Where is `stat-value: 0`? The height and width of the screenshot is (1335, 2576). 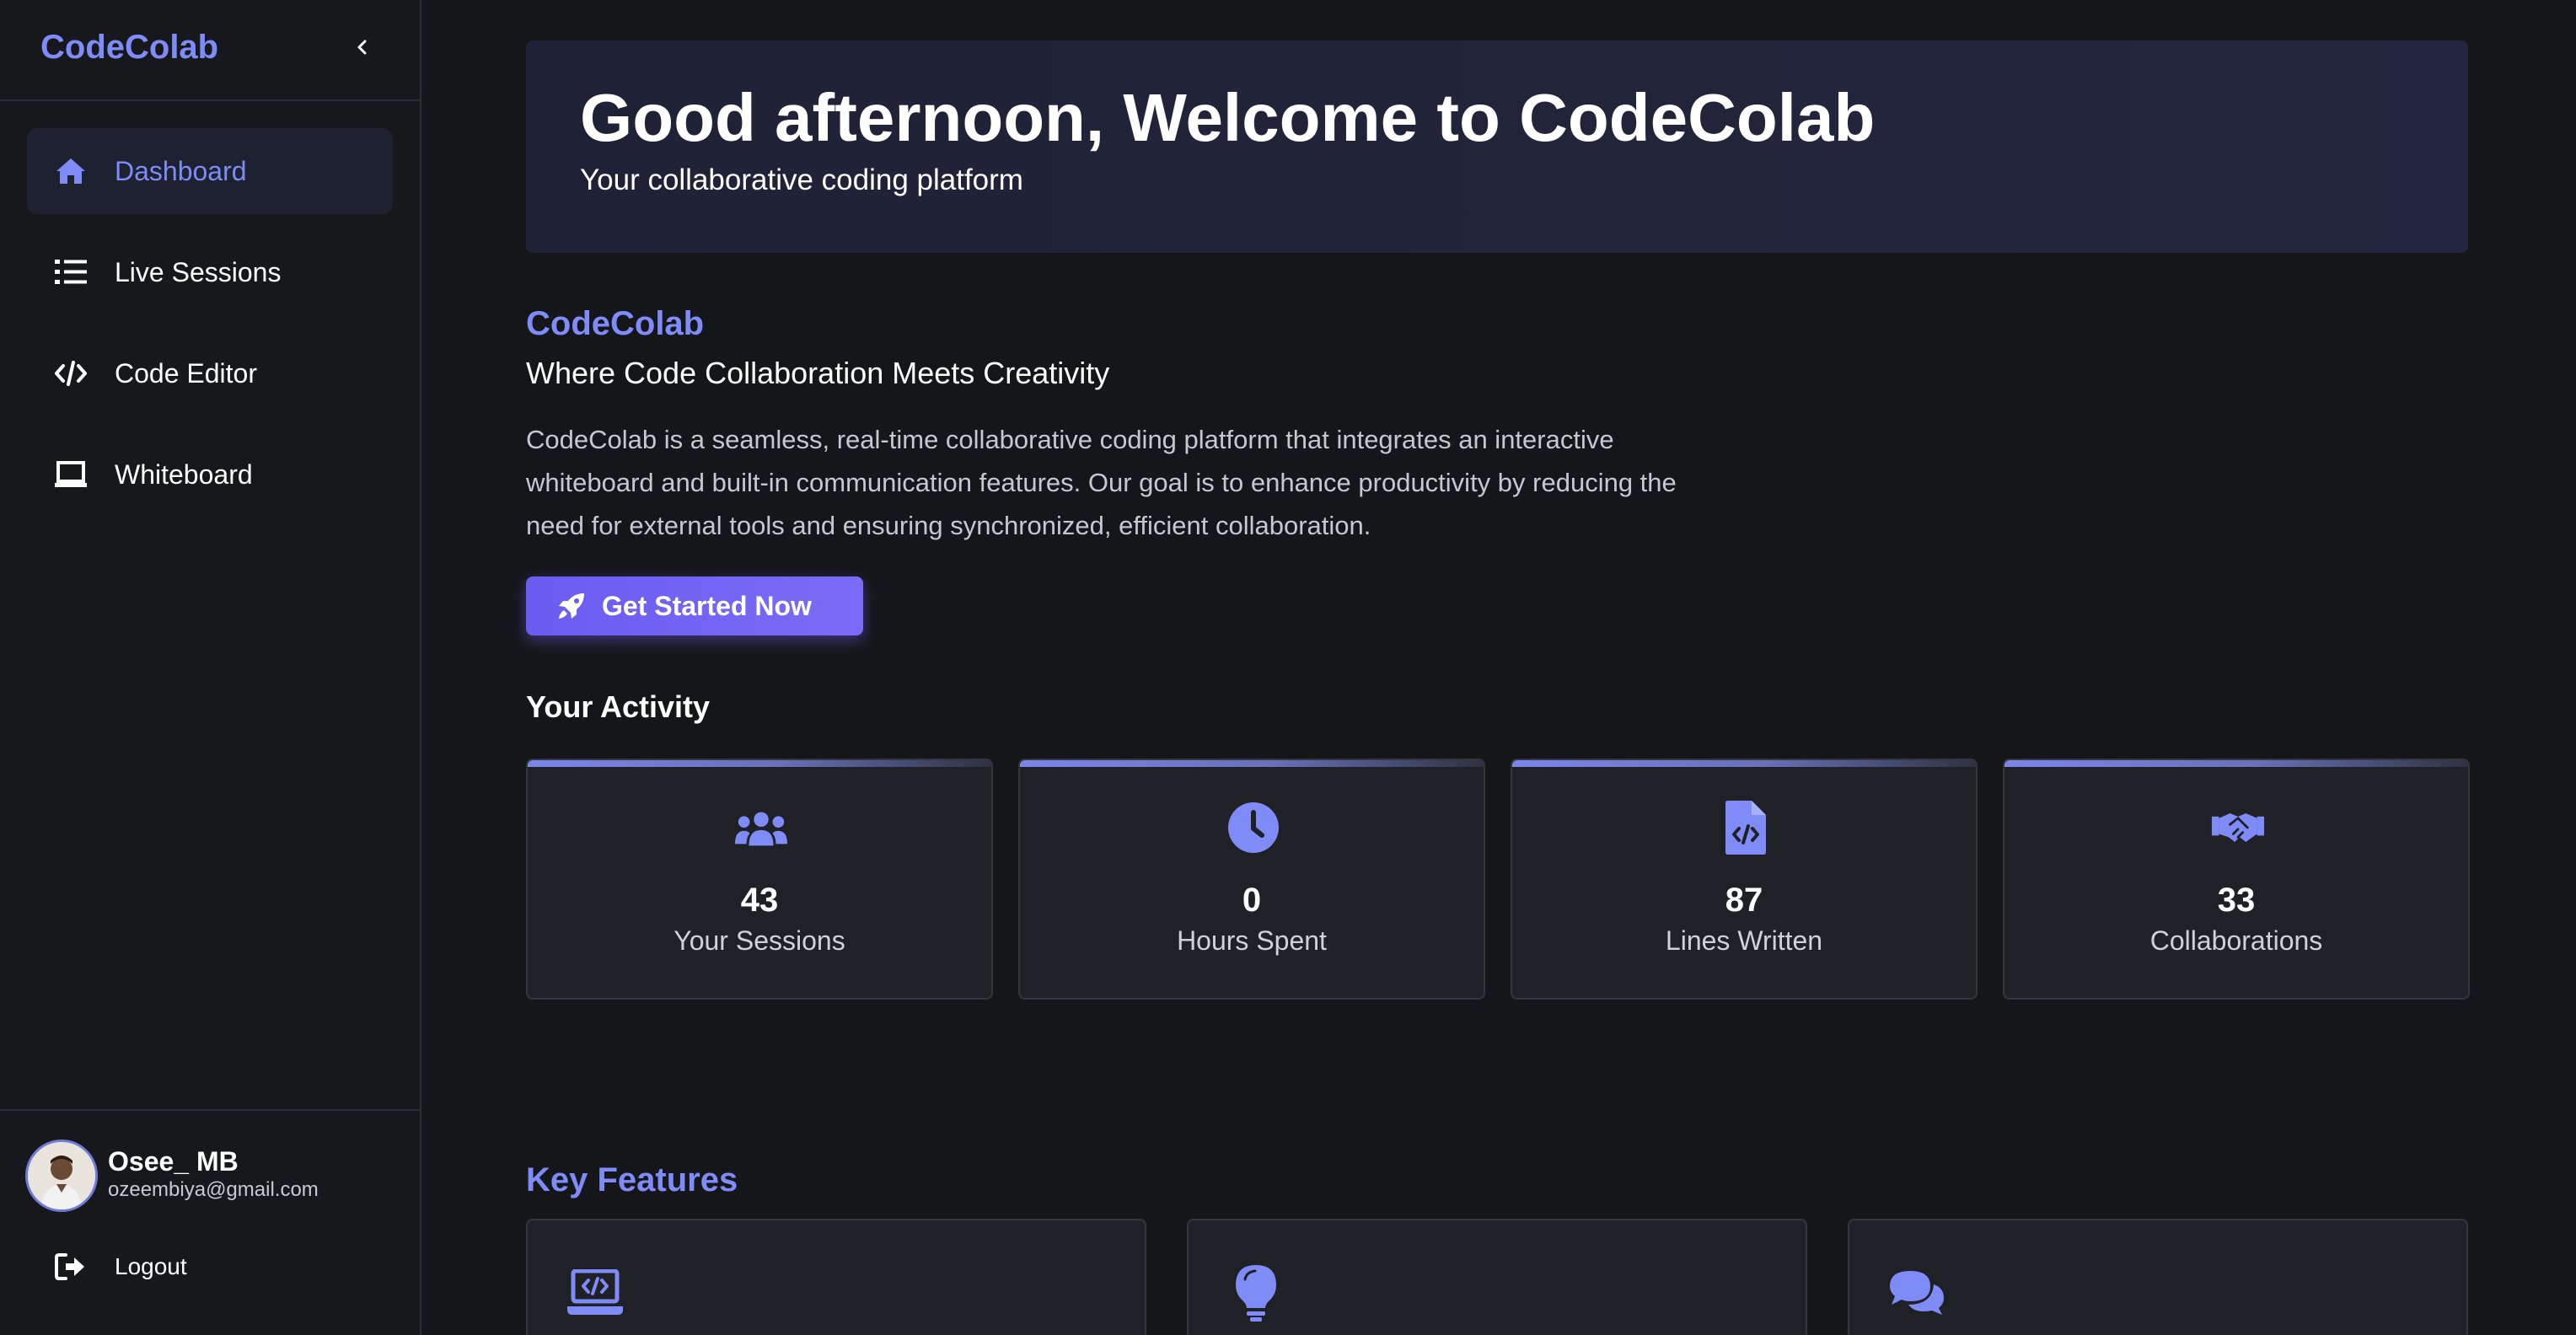 stat-value: 0 is located at coordinates (1252, 900).